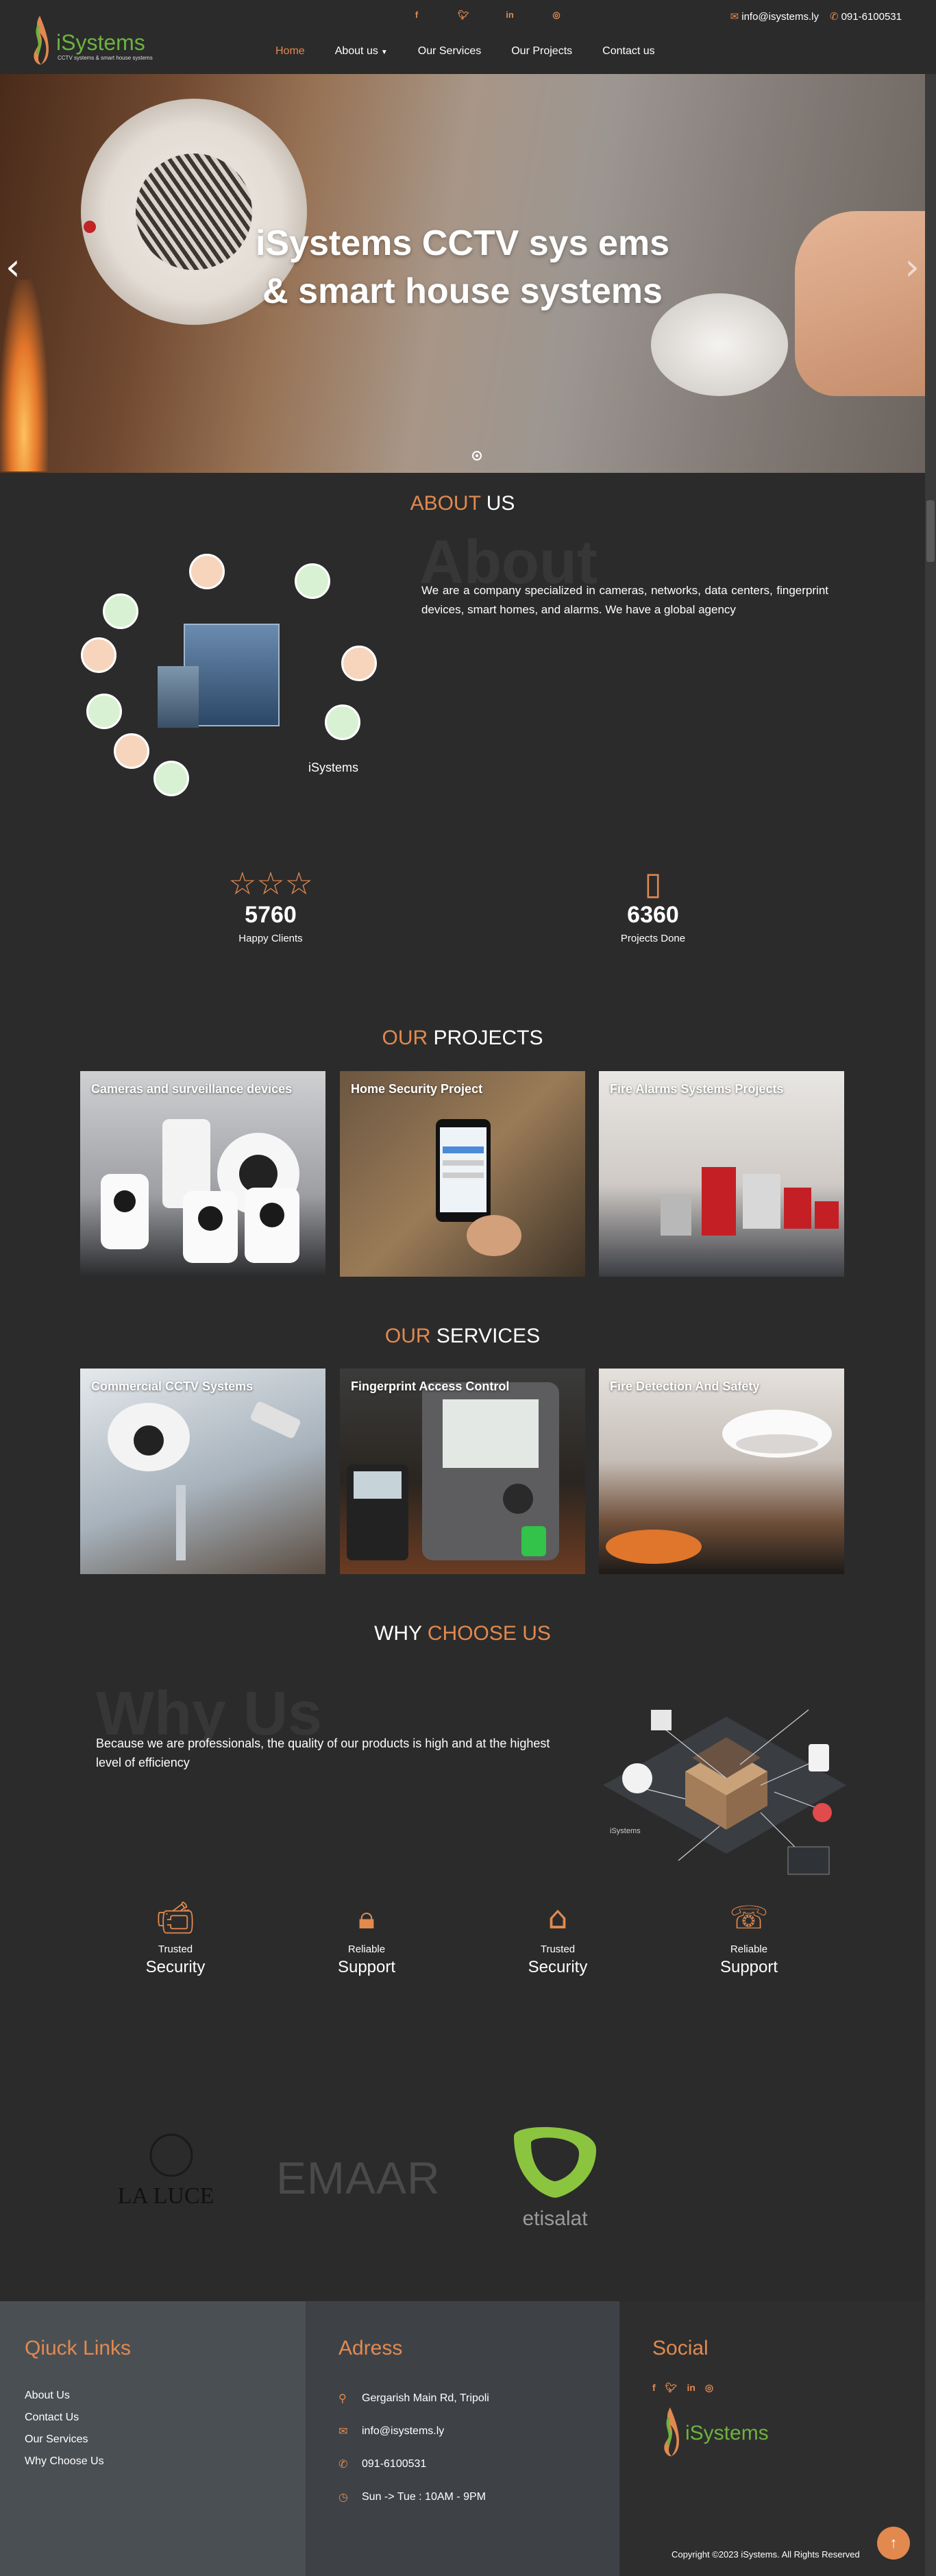 This screenshot has height=2576, width=936. What do you see at coordinates (478, 1188) in the screenshot?
I see `phone-app-illustration` at bounding box center [478, 1188].